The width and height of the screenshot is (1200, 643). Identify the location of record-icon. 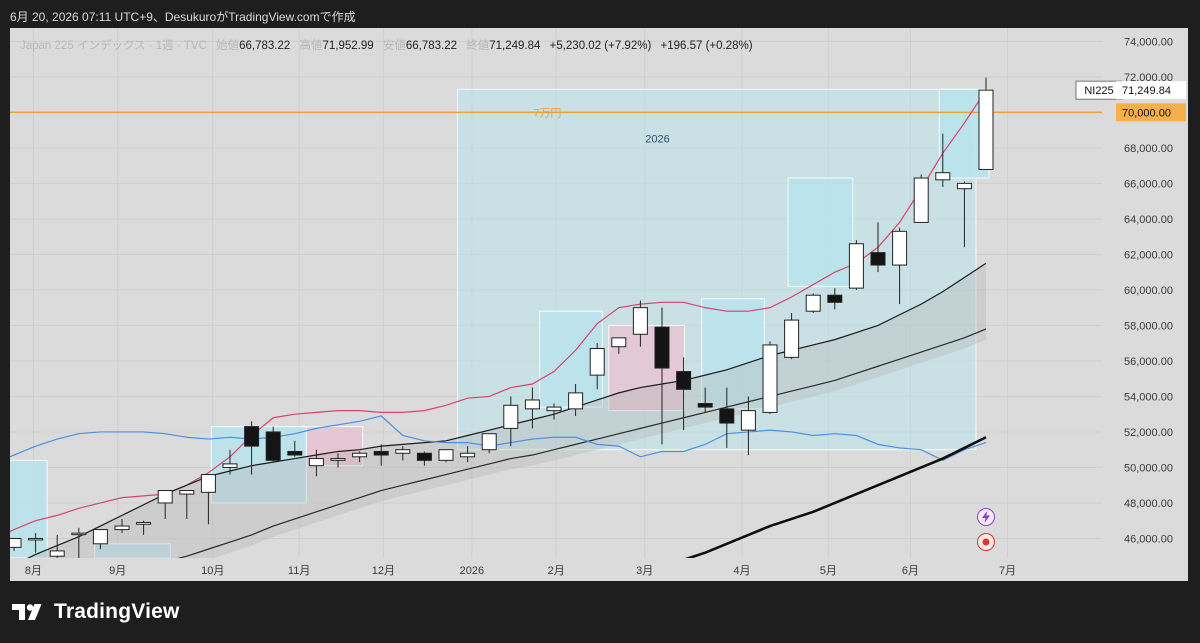
(986, 542).